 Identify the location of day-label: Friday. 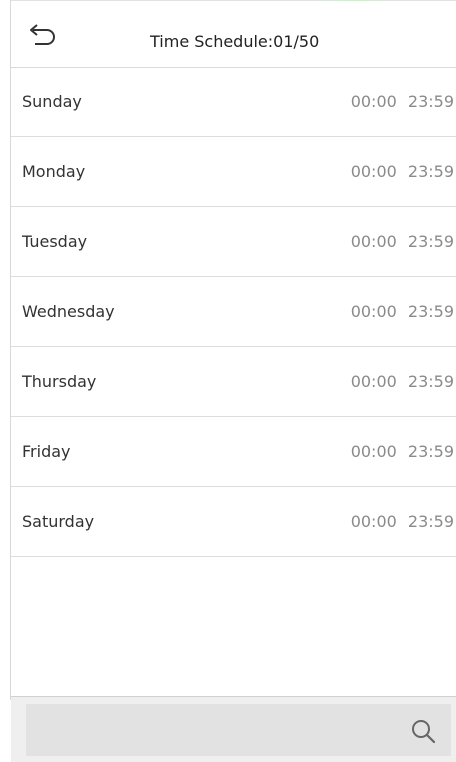
(46, 451).